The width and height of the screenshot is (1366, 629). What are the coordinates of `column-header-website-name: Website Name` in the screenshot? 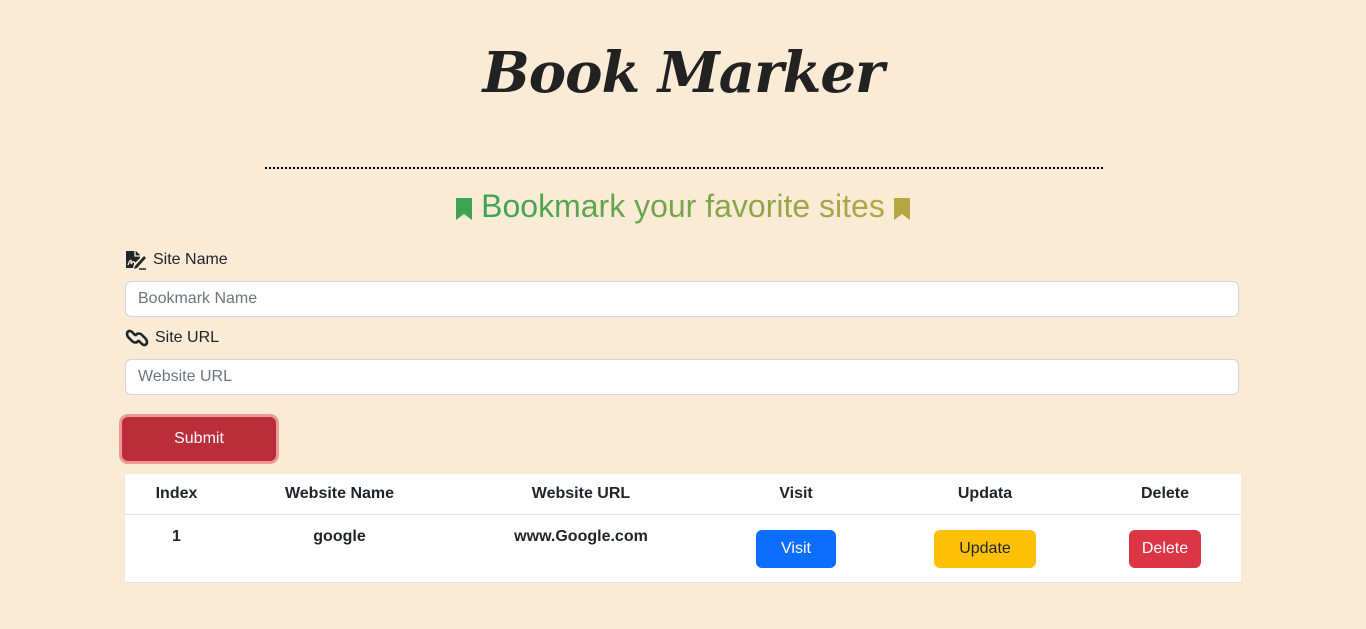 It's located at (339, 494).